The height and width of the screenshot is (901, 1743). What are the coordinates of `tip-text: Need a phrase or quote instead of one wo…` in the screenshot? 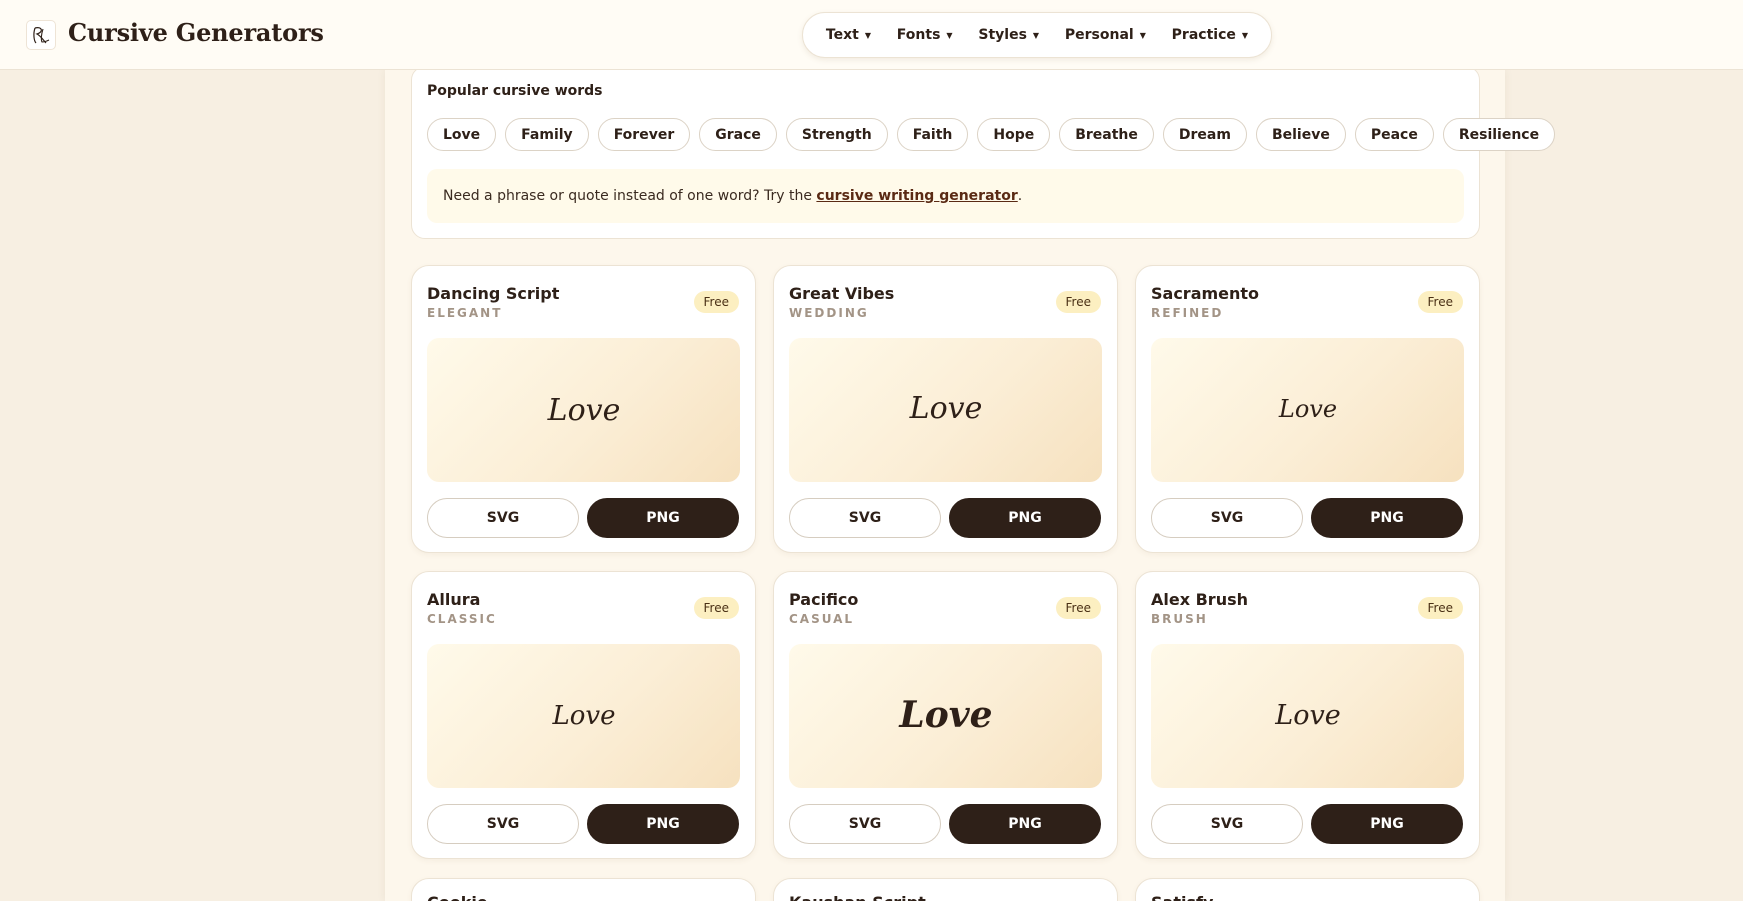 It's located at (630, 196).